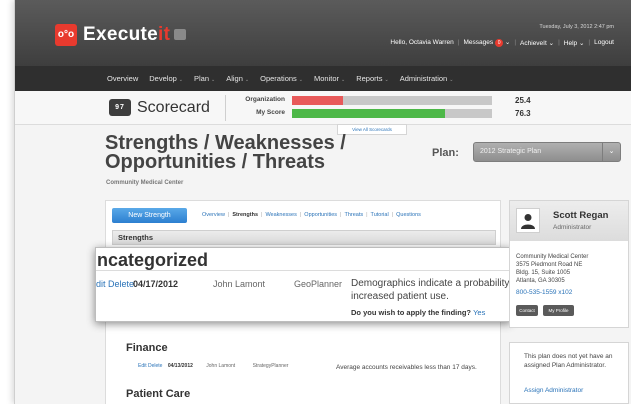 Image resolution: width=631 pixels, height=404 pixels. I want to click on tab-opportunities: Opportunities, so click(320, 215).